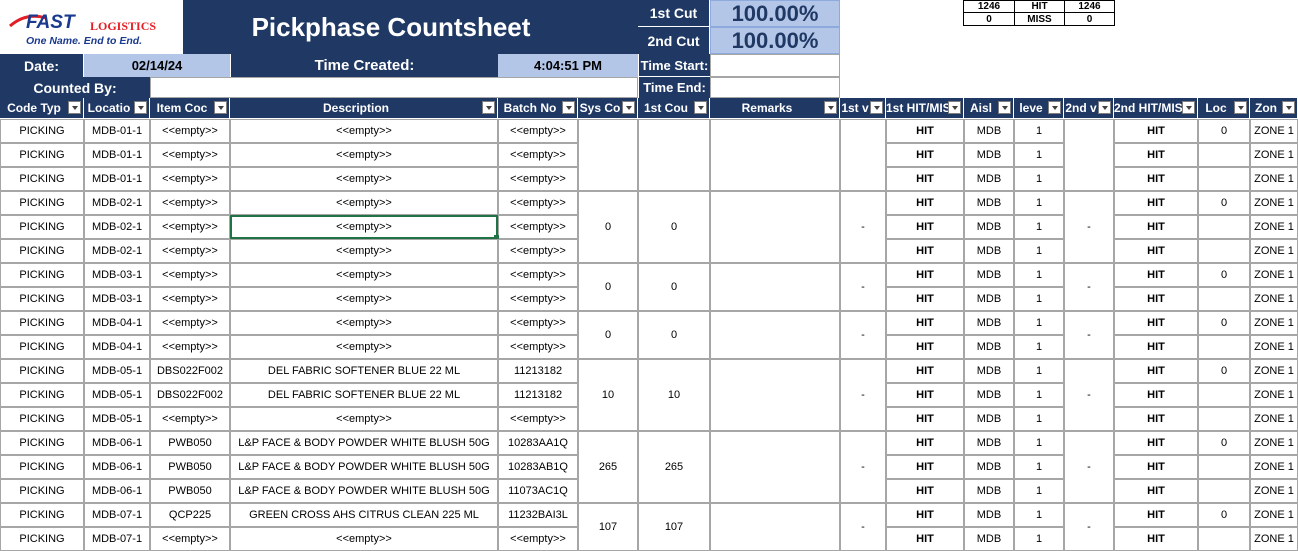 The width and height of the screenshot is (1298, 551). I want to click on counted-by-input, so click(394, 87).